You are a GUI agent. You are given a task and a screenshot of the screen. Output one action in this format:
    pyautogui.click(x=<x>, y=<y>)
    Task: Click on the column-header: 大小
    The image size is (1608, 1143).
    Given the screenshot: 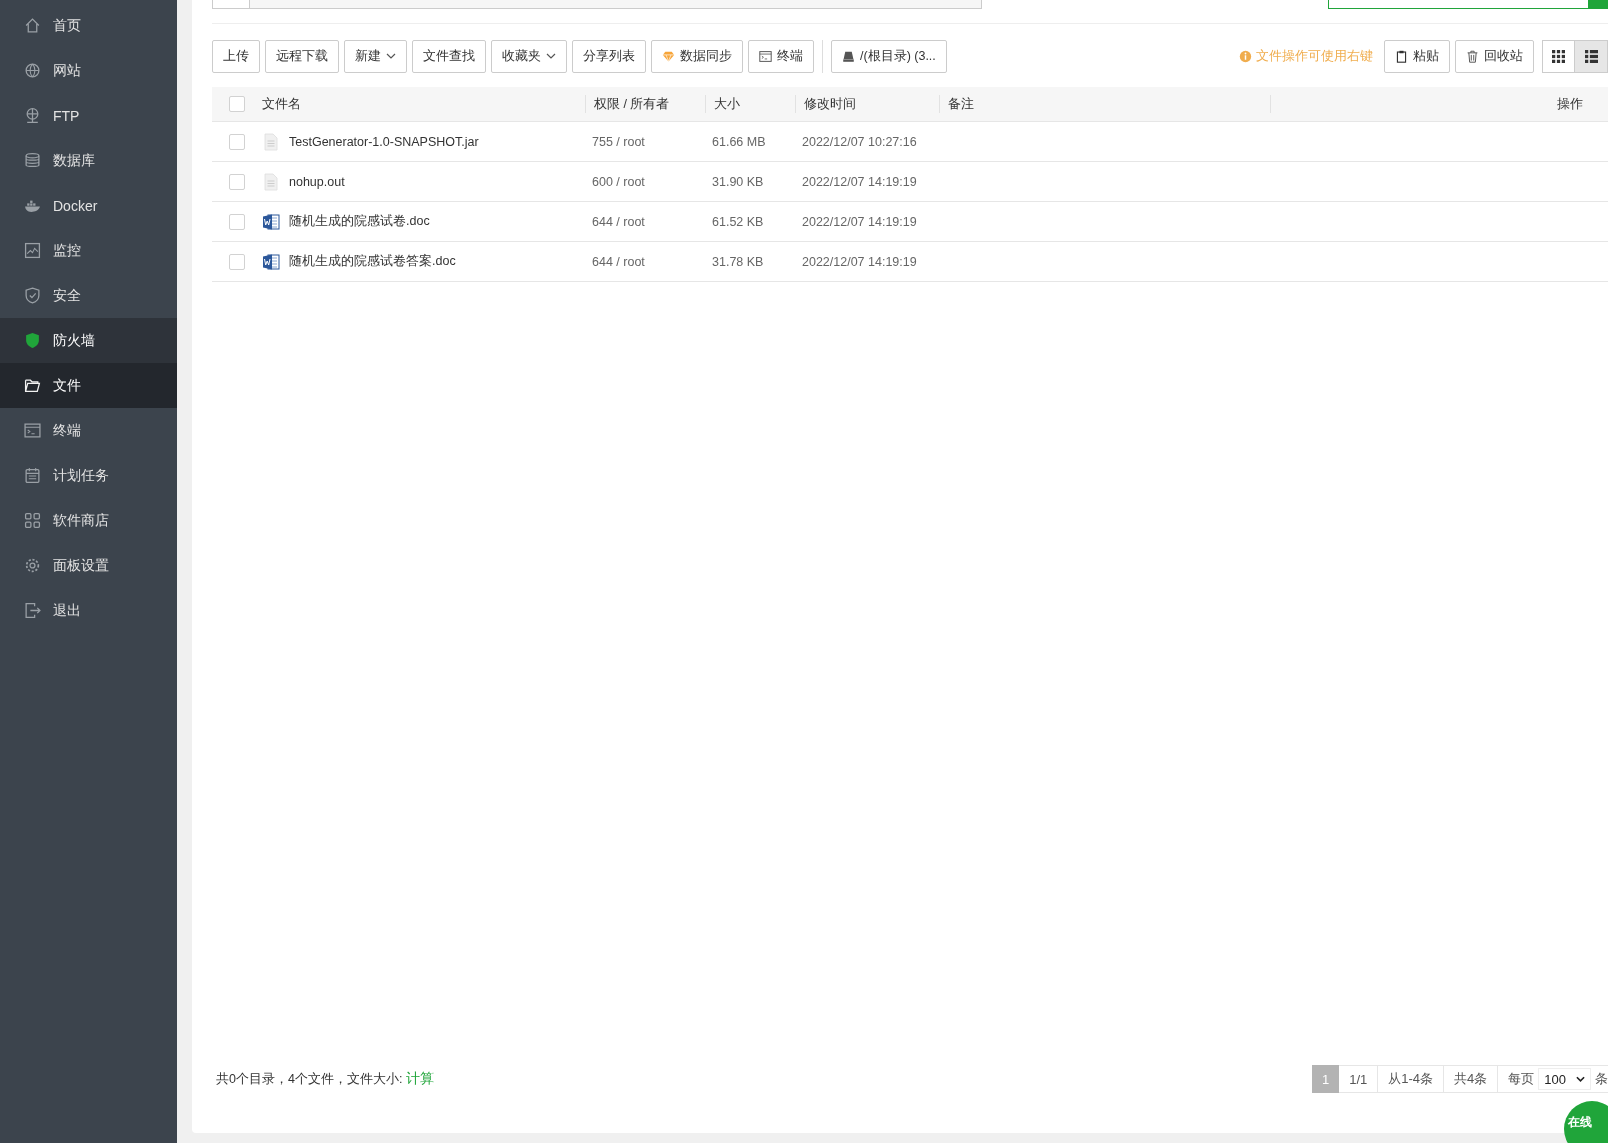 What is the action you would take?
    pyautogui.click(x=750, y=104)
    